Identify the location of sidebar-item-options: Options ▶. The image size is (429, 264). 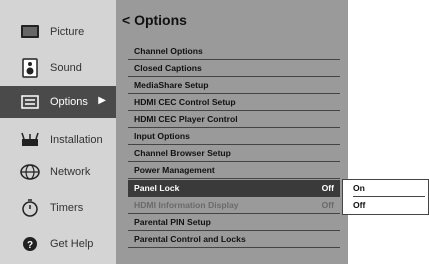
(58, 102).